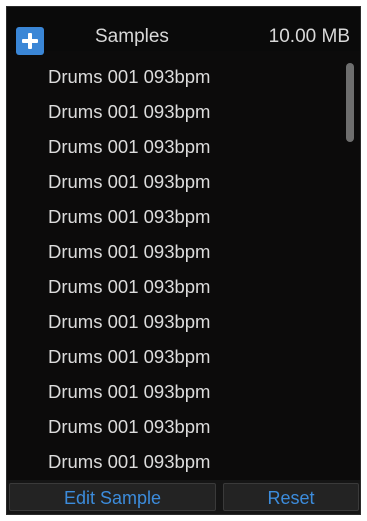 The height and width of the screenshot is (521, 367). What do you see at coordinates (350, 102) in the screenshot?
I see `scrollbar-thumb` at bounding box center [350, 102].